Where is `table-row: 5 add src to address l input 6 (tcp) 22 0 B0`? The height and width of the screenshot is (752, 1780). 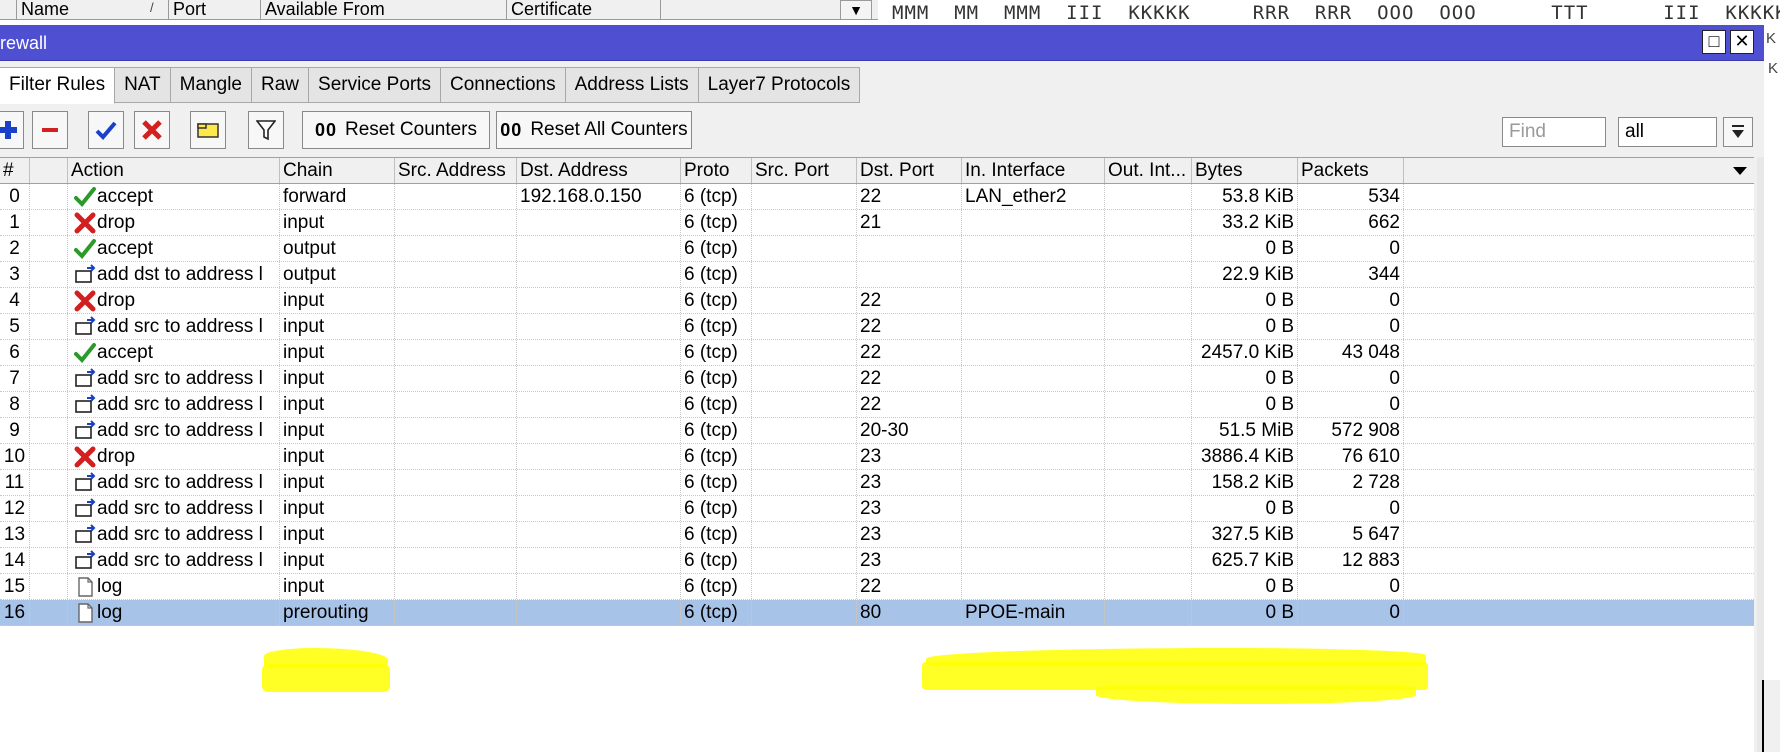
table-row: 5 add src to address l input 6 (tcp) 22 0 B0 is located at coordinates (877, 327).